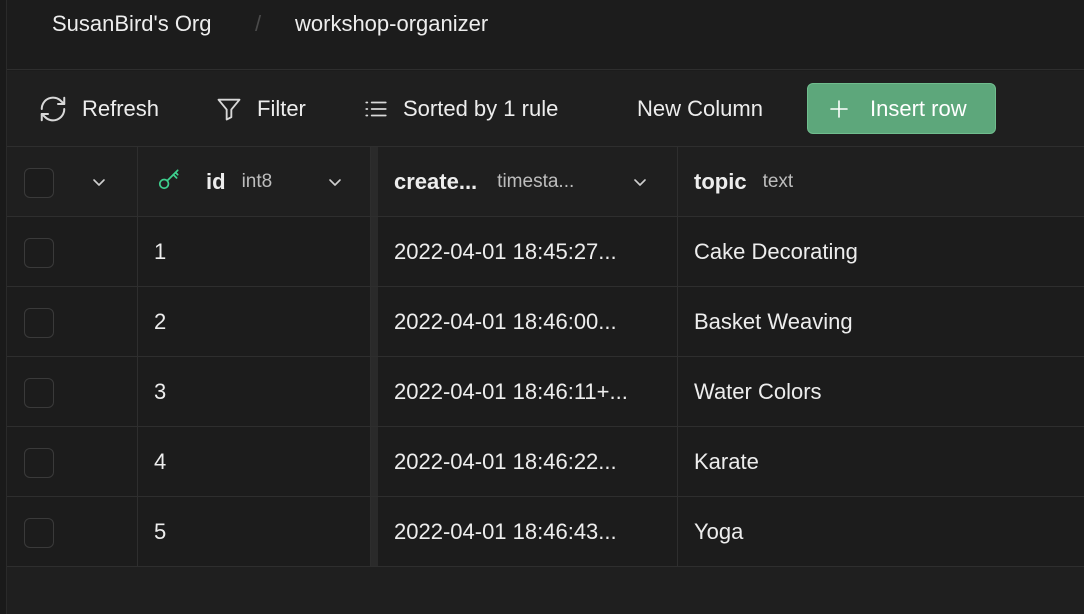 The image size is (1084, 614). I want to click on cell-topic: Karate, so click(881, 461).